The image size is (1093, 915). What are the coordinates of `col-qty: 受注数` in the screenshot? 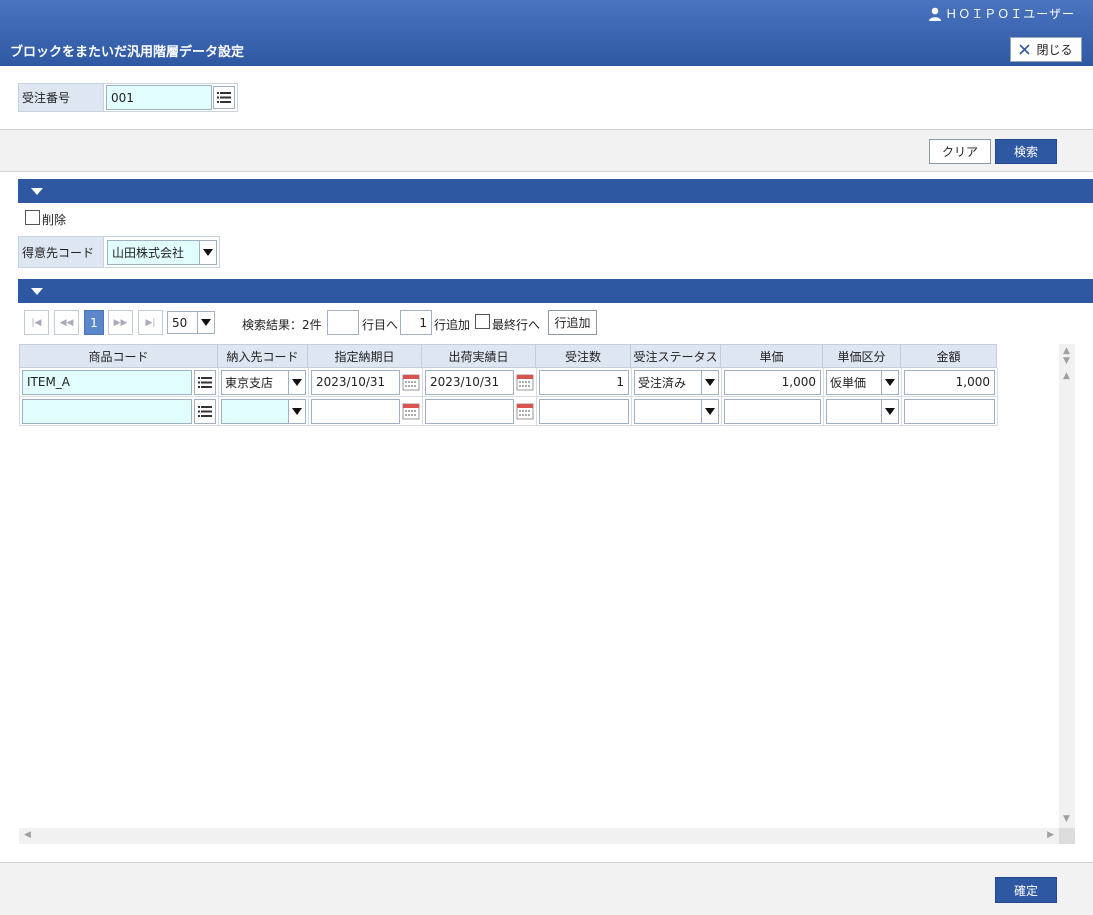 It's located at (583, 356).